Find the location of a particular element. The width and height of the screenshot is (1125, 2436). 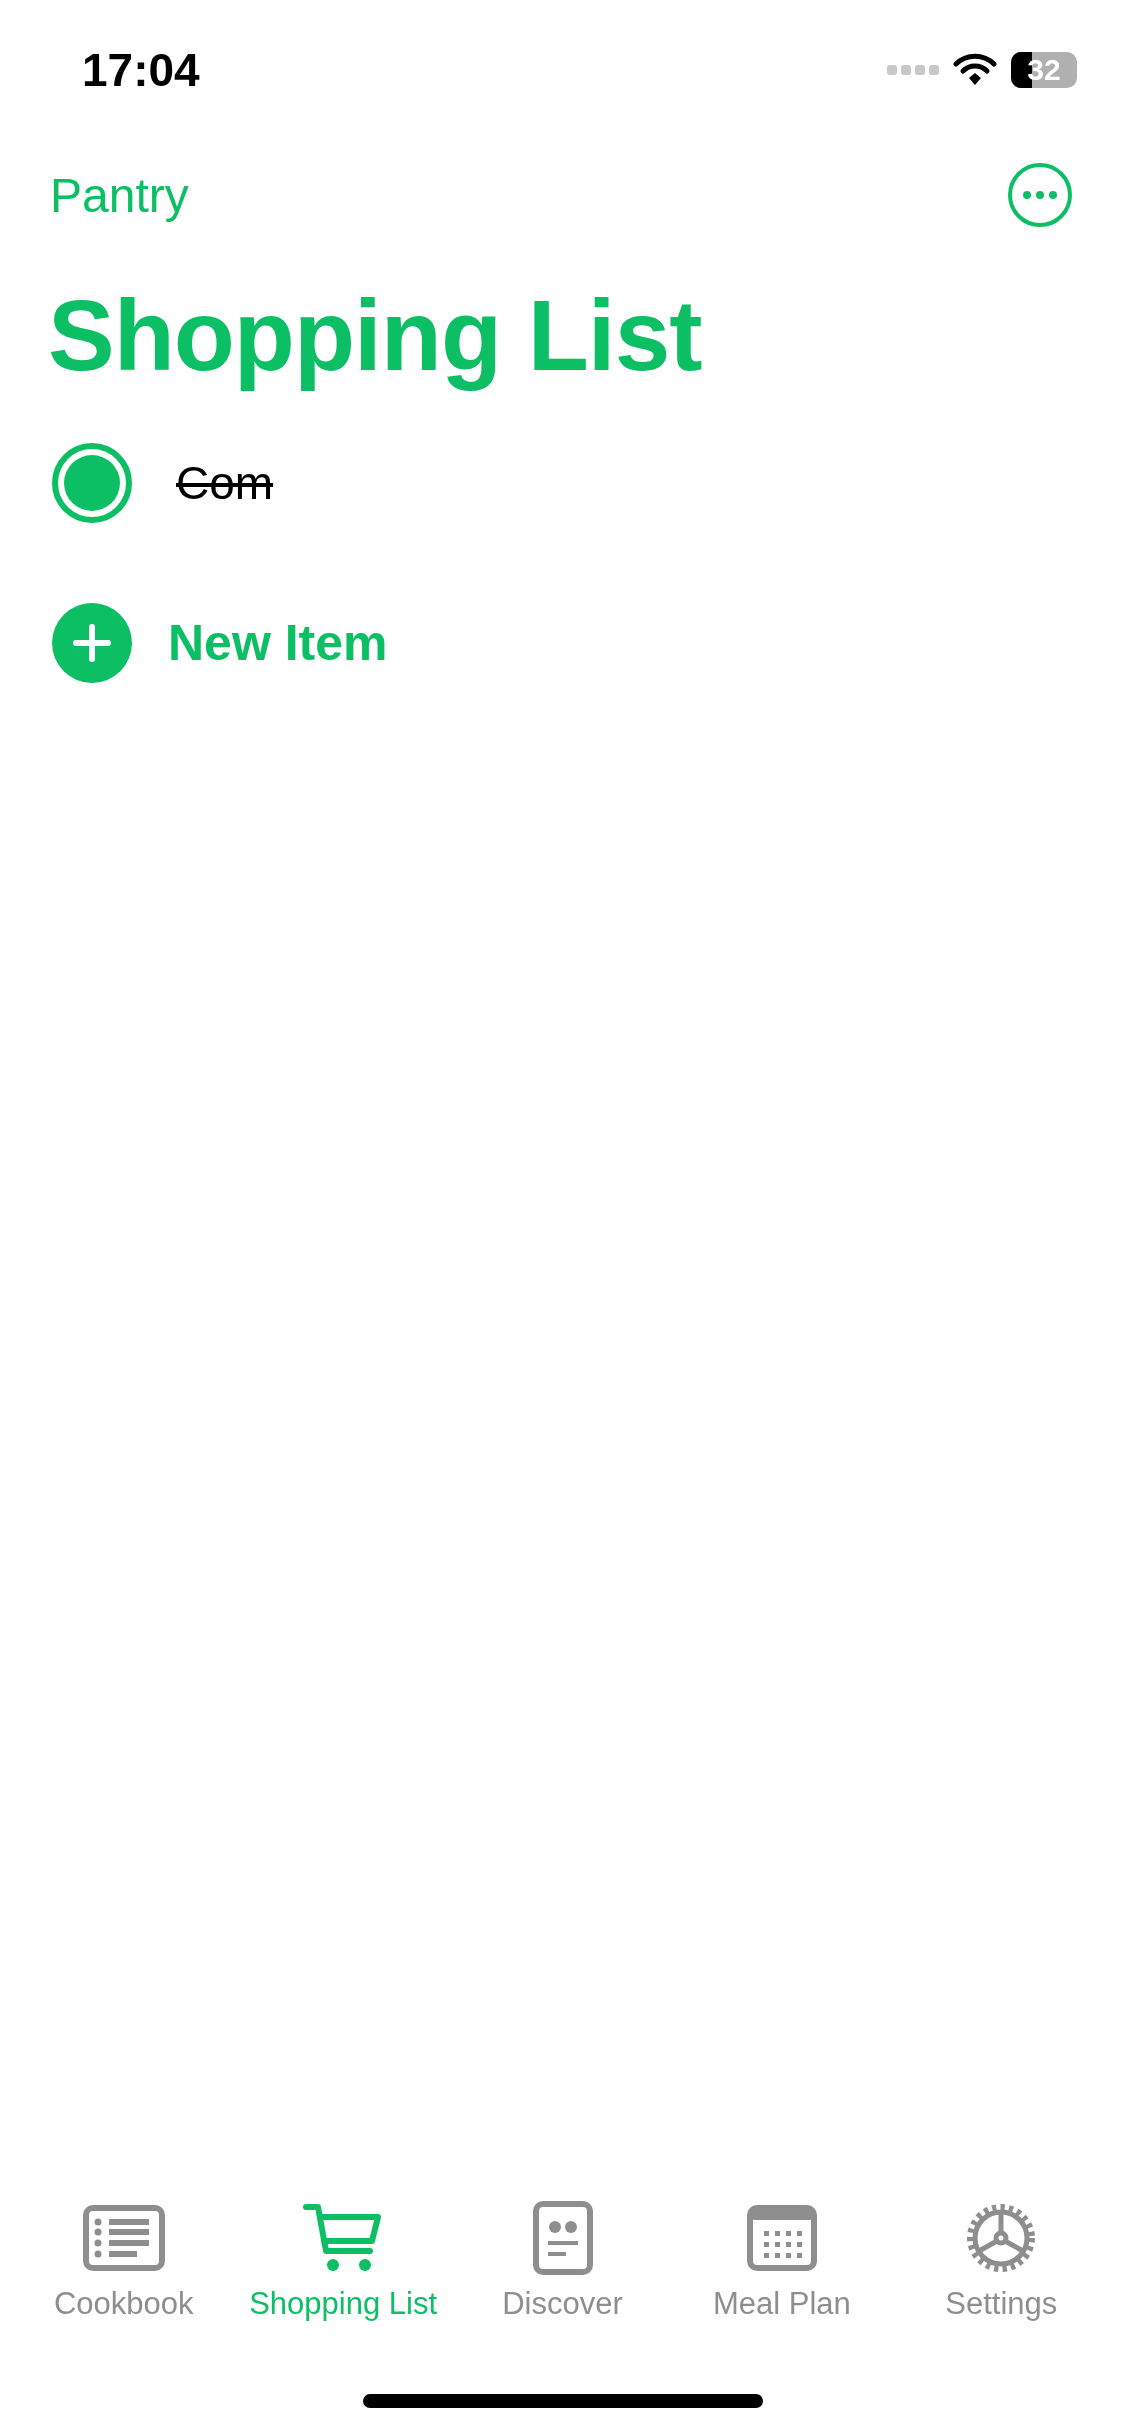

page-title: Shopping List is located at coordinates (375, 335).